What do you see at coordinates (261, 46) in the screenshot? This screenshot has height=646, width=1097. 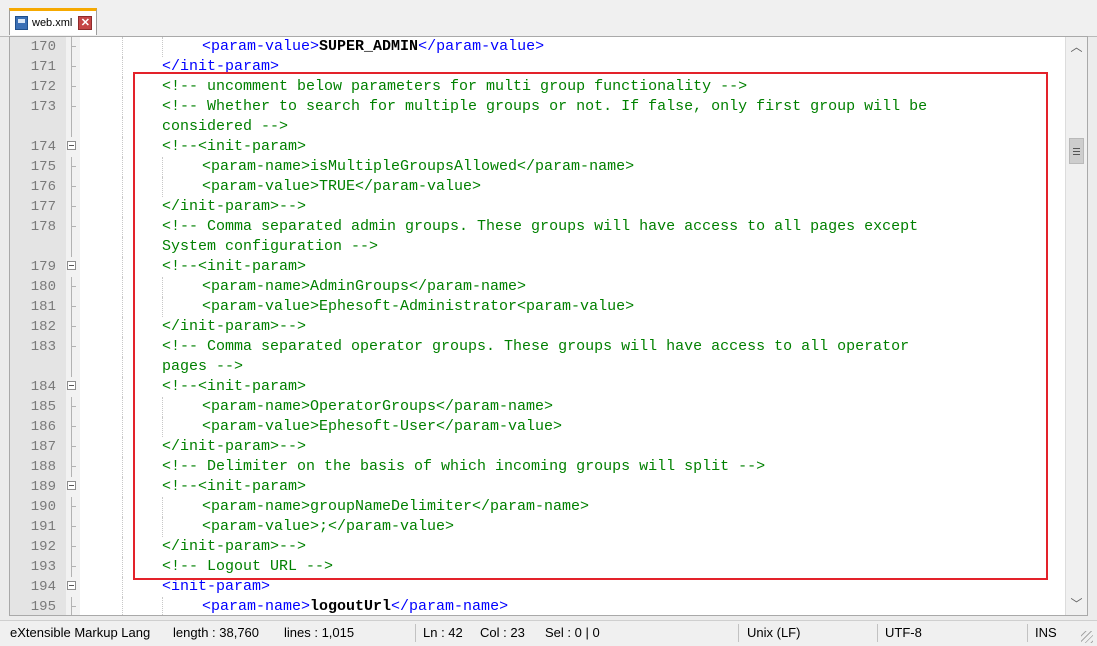 I see `xml-tag: <param-value>` at bounding box center [261, 46].